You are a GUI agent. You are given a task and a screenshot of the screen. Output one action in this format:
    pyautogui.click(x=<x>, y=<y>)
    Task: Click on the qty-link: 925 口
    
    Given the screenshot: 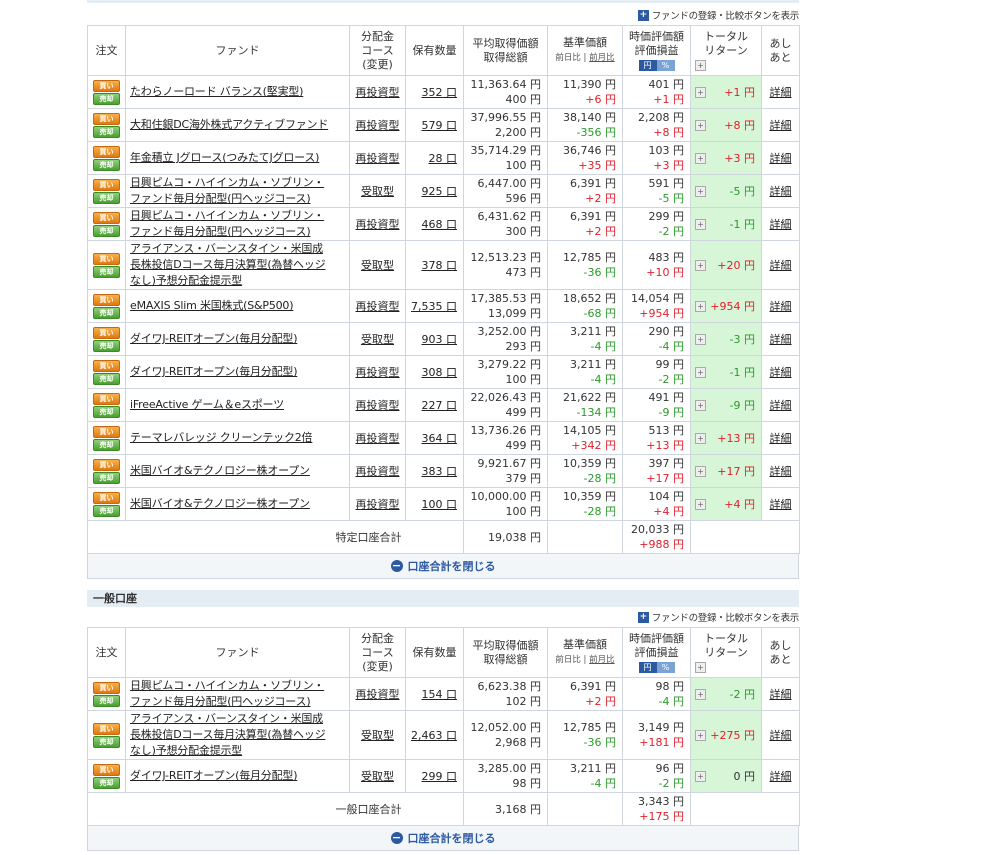 What is the action you would take?
    pyautogui.click(x=440, y=191)
    